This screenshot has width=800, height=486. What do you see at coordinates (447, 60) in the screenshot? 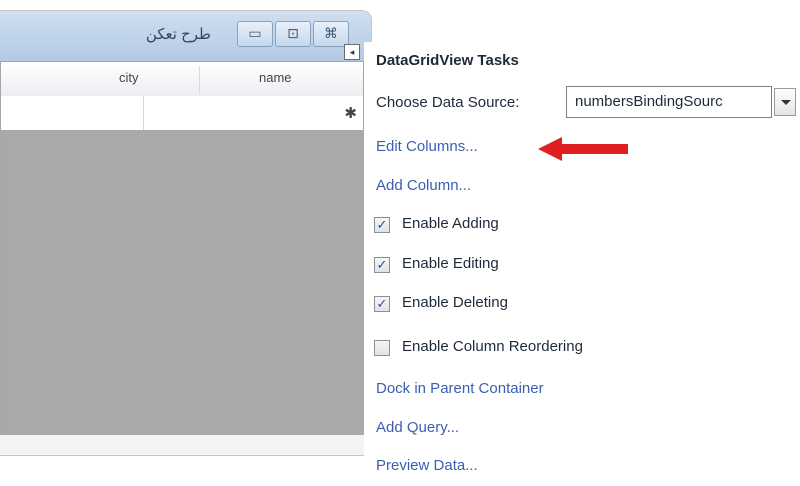
I see `panel-title: DataGridView Tasks` at bounding box center [447, 60].